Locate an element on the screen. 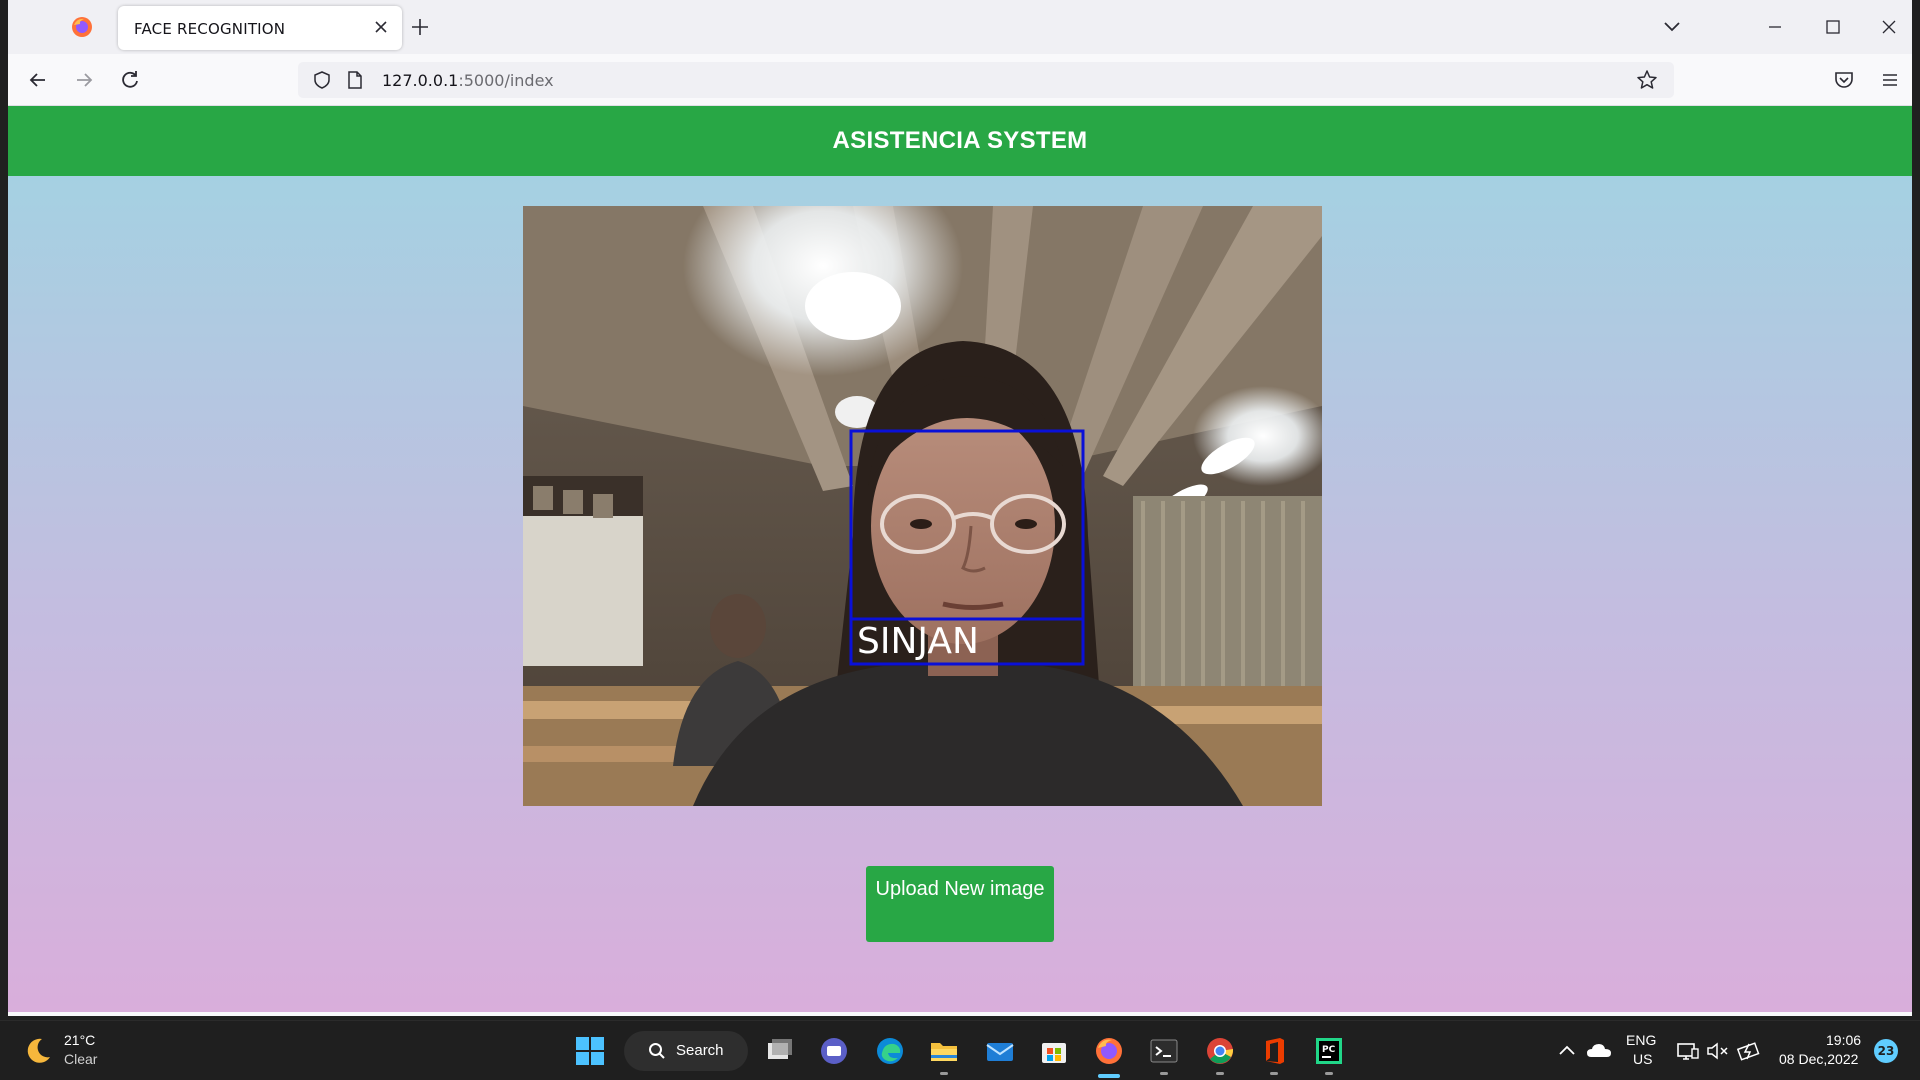 The width and height of the screenshot is (1920, 1080). detection-label: SINJAN is located at coordinates (918, 641).